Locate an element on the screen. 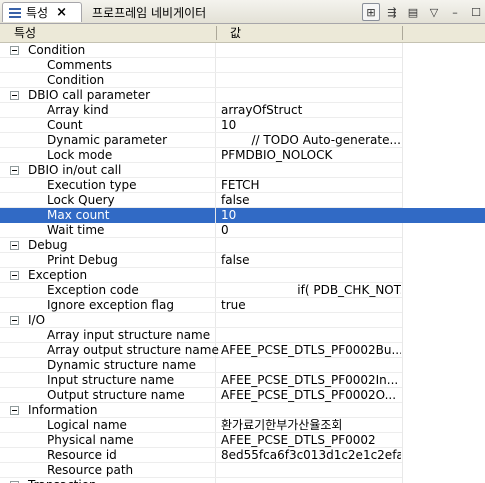 This screenshot has width=485, height=483. property-row: Logical name 환가료기한부가산율조회 is located at coordinates (242, 425).